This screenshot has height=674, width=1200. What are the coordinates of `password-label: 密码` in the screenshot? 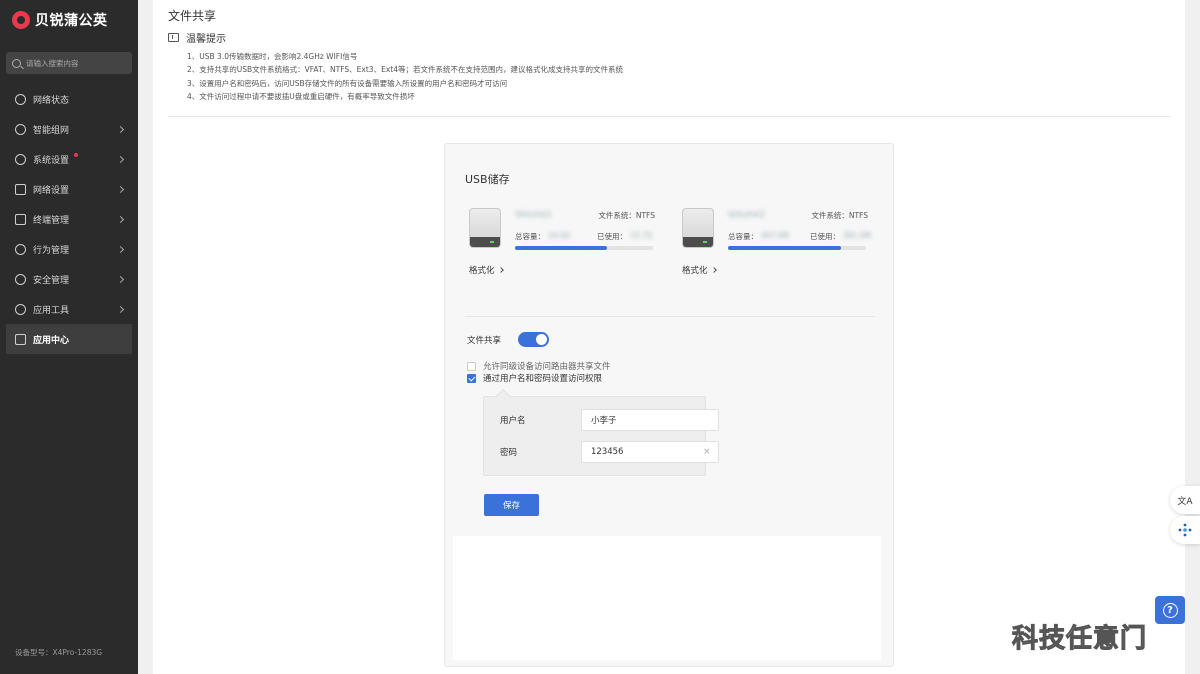 It's located at (509, 453).